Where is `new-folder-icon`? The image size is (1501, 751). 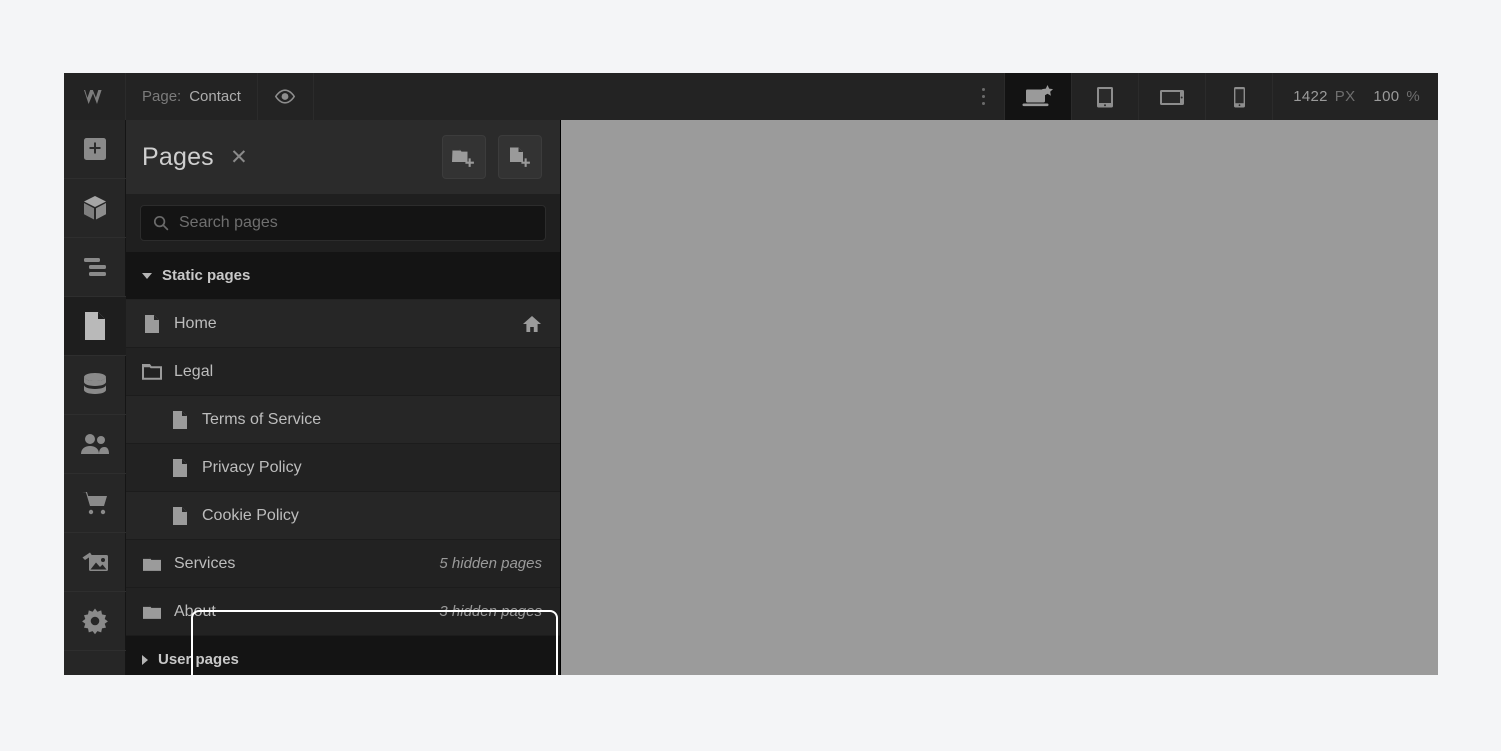 new-folder-icon is located at coordinates (463, 158).